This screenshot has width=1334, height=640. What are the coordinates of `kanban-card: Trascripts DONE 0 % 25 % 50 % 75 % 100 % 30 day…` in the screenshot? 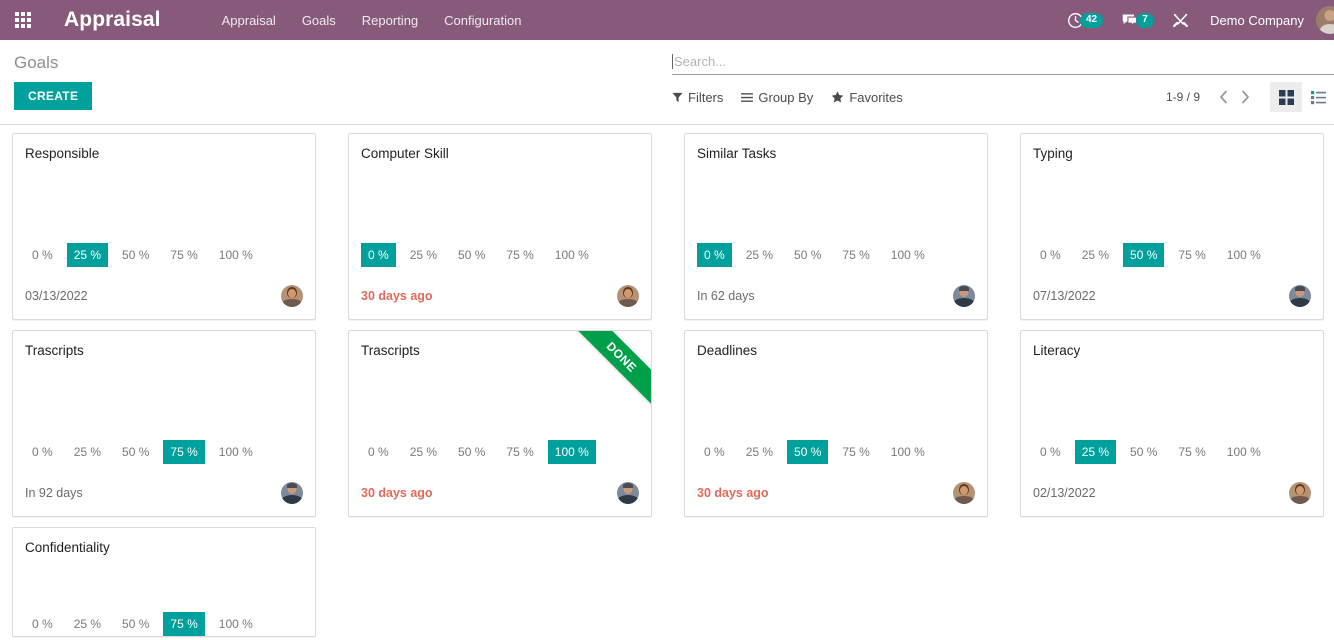 It's located at (500, 423).